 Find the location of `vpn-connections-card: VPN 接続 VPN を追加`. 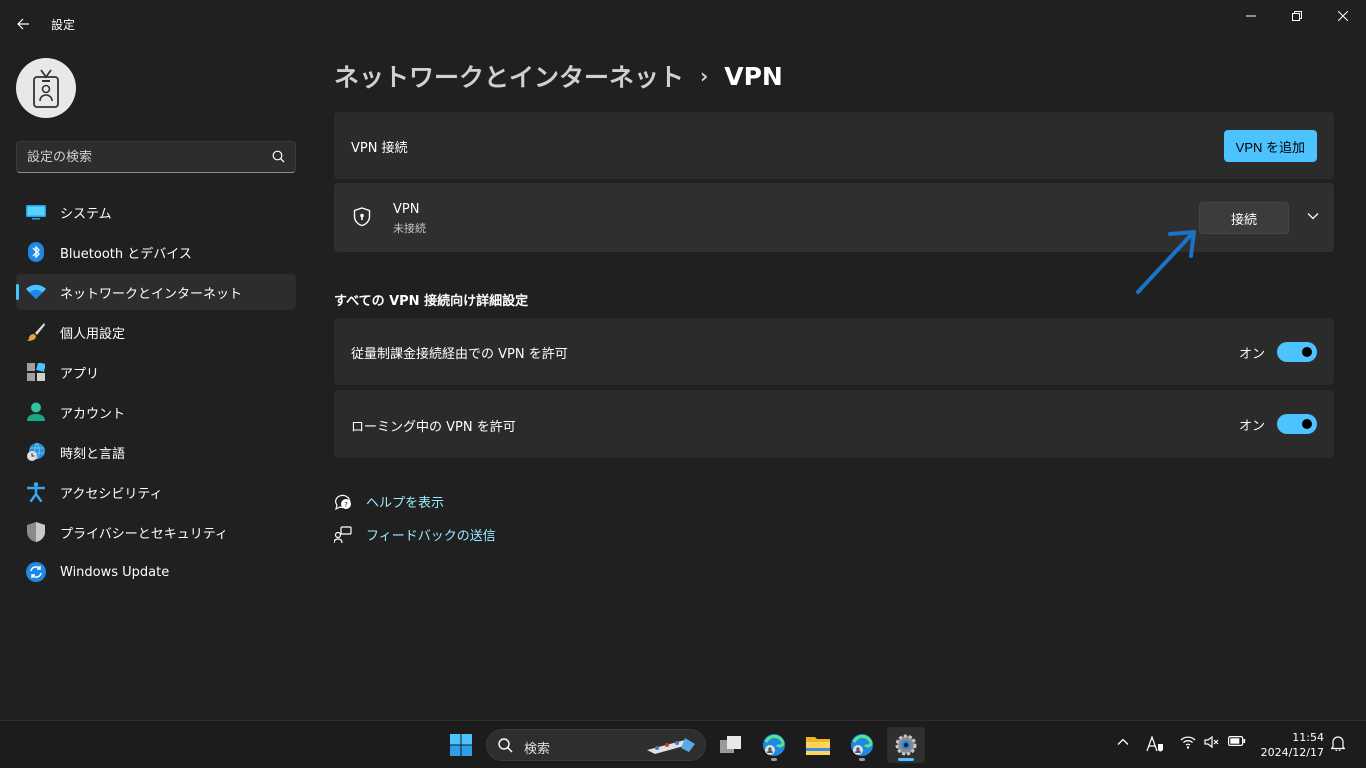

vpn-connections-card: VPN 接続 VPN を追加 is located at coordinates (834, 145).